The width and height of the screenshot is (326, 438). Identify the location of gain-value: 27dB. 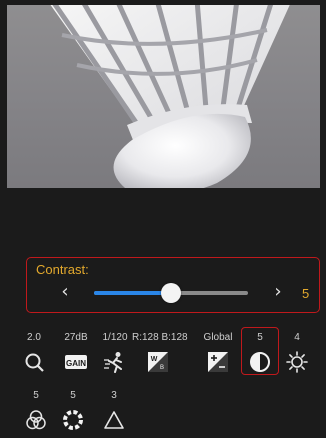
(76, 337).